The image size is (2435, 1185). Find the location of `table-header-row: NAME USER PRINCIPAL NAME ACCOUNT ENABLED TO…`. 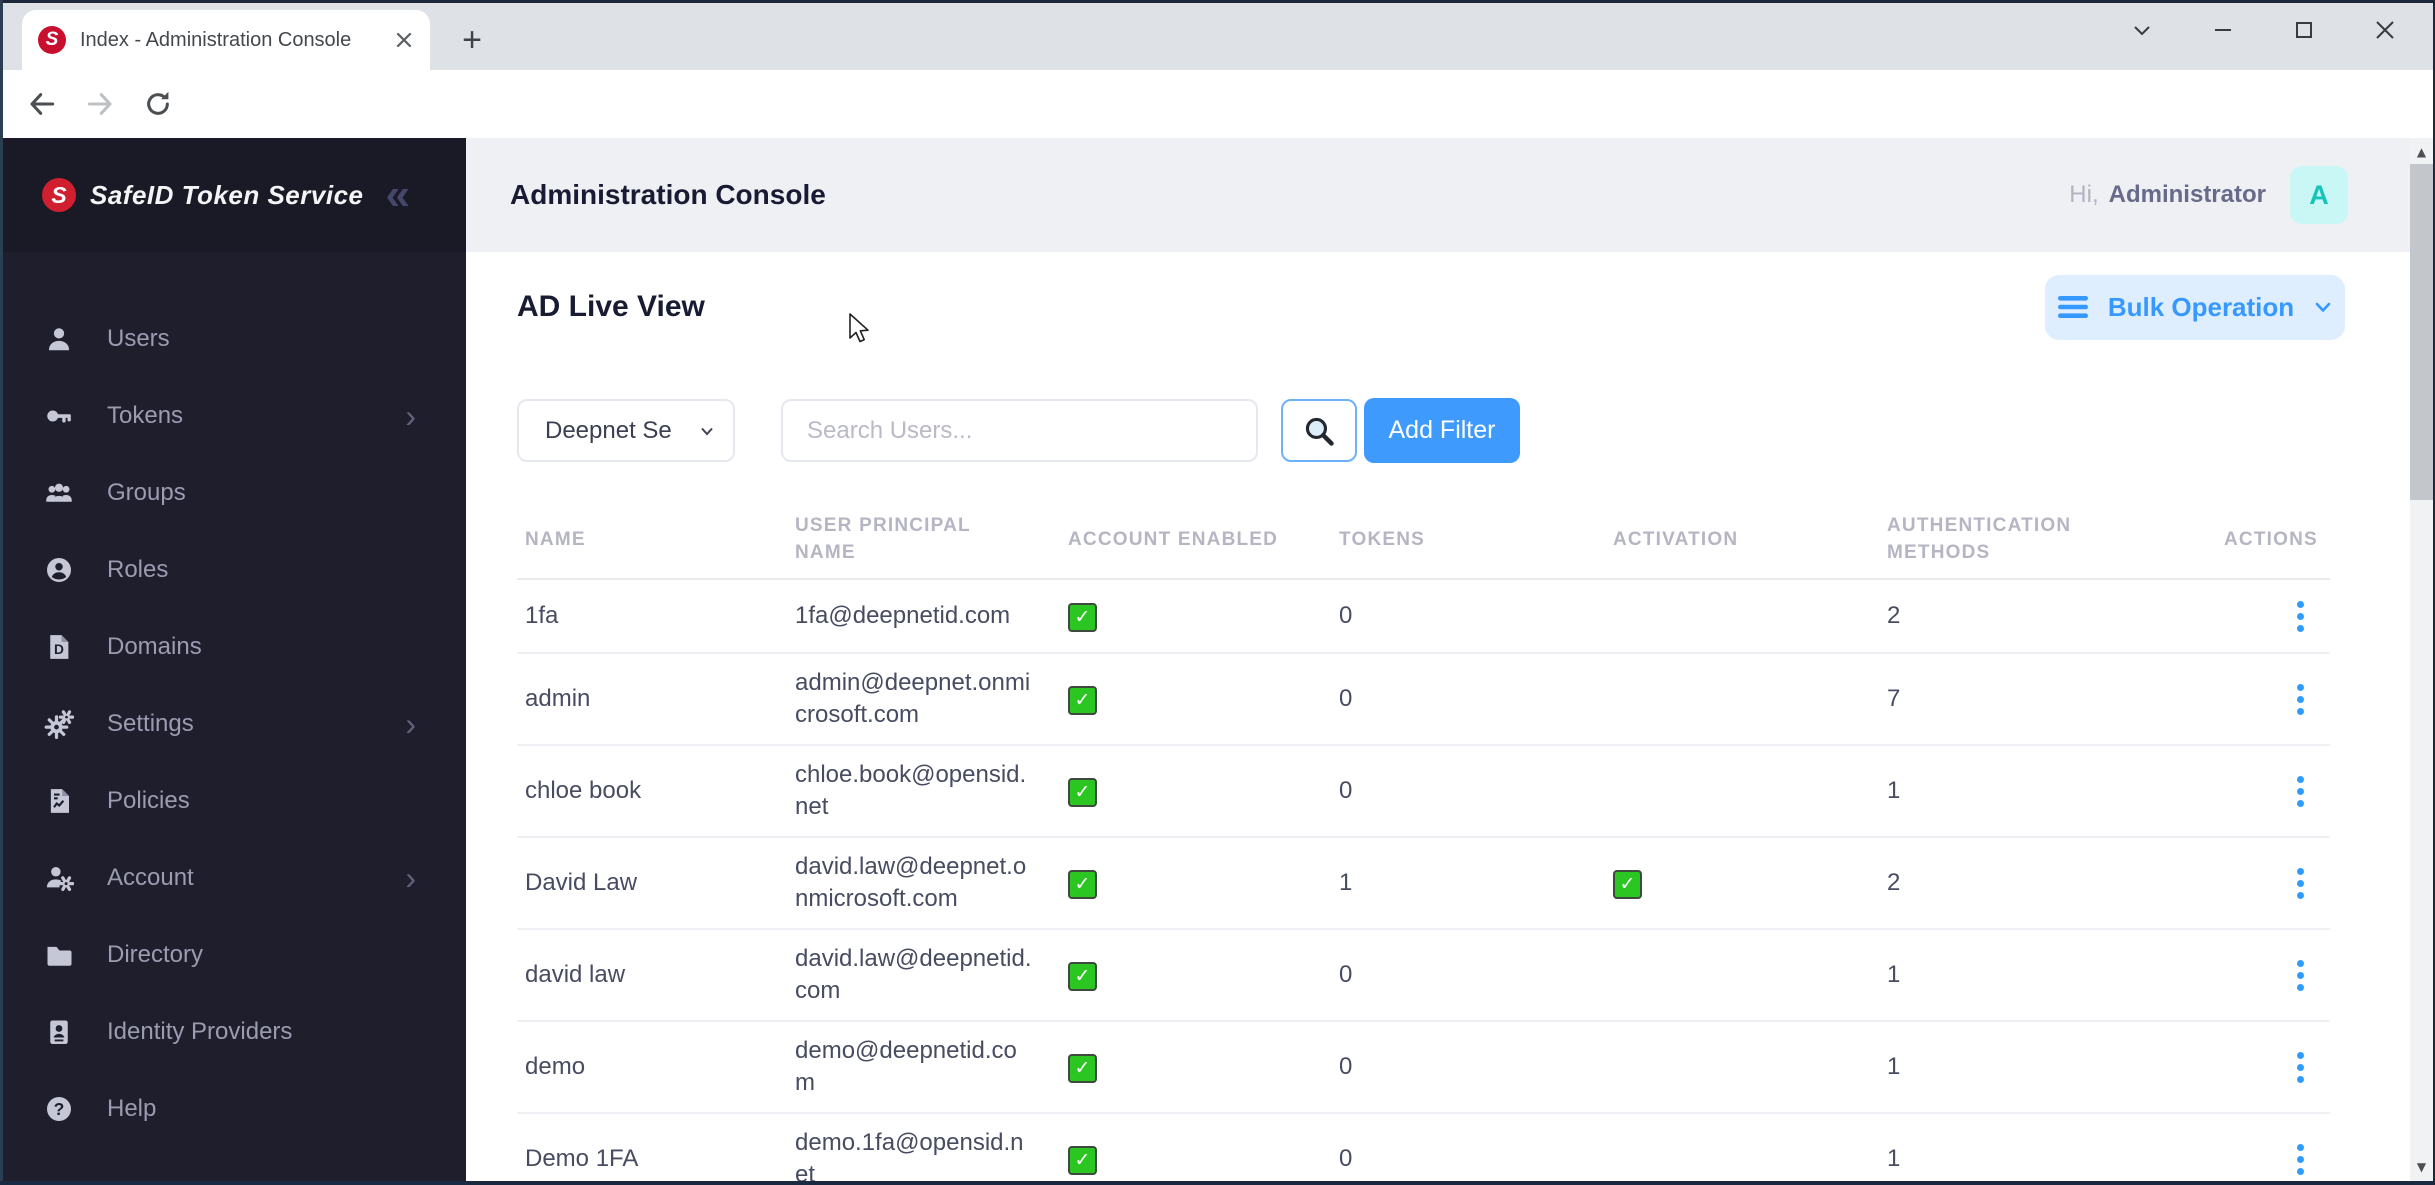

table-header-row: NAME USER PRINCIPAL NAME ACCOUNT ENABLED TO… is located at coordinates (1423, 540).